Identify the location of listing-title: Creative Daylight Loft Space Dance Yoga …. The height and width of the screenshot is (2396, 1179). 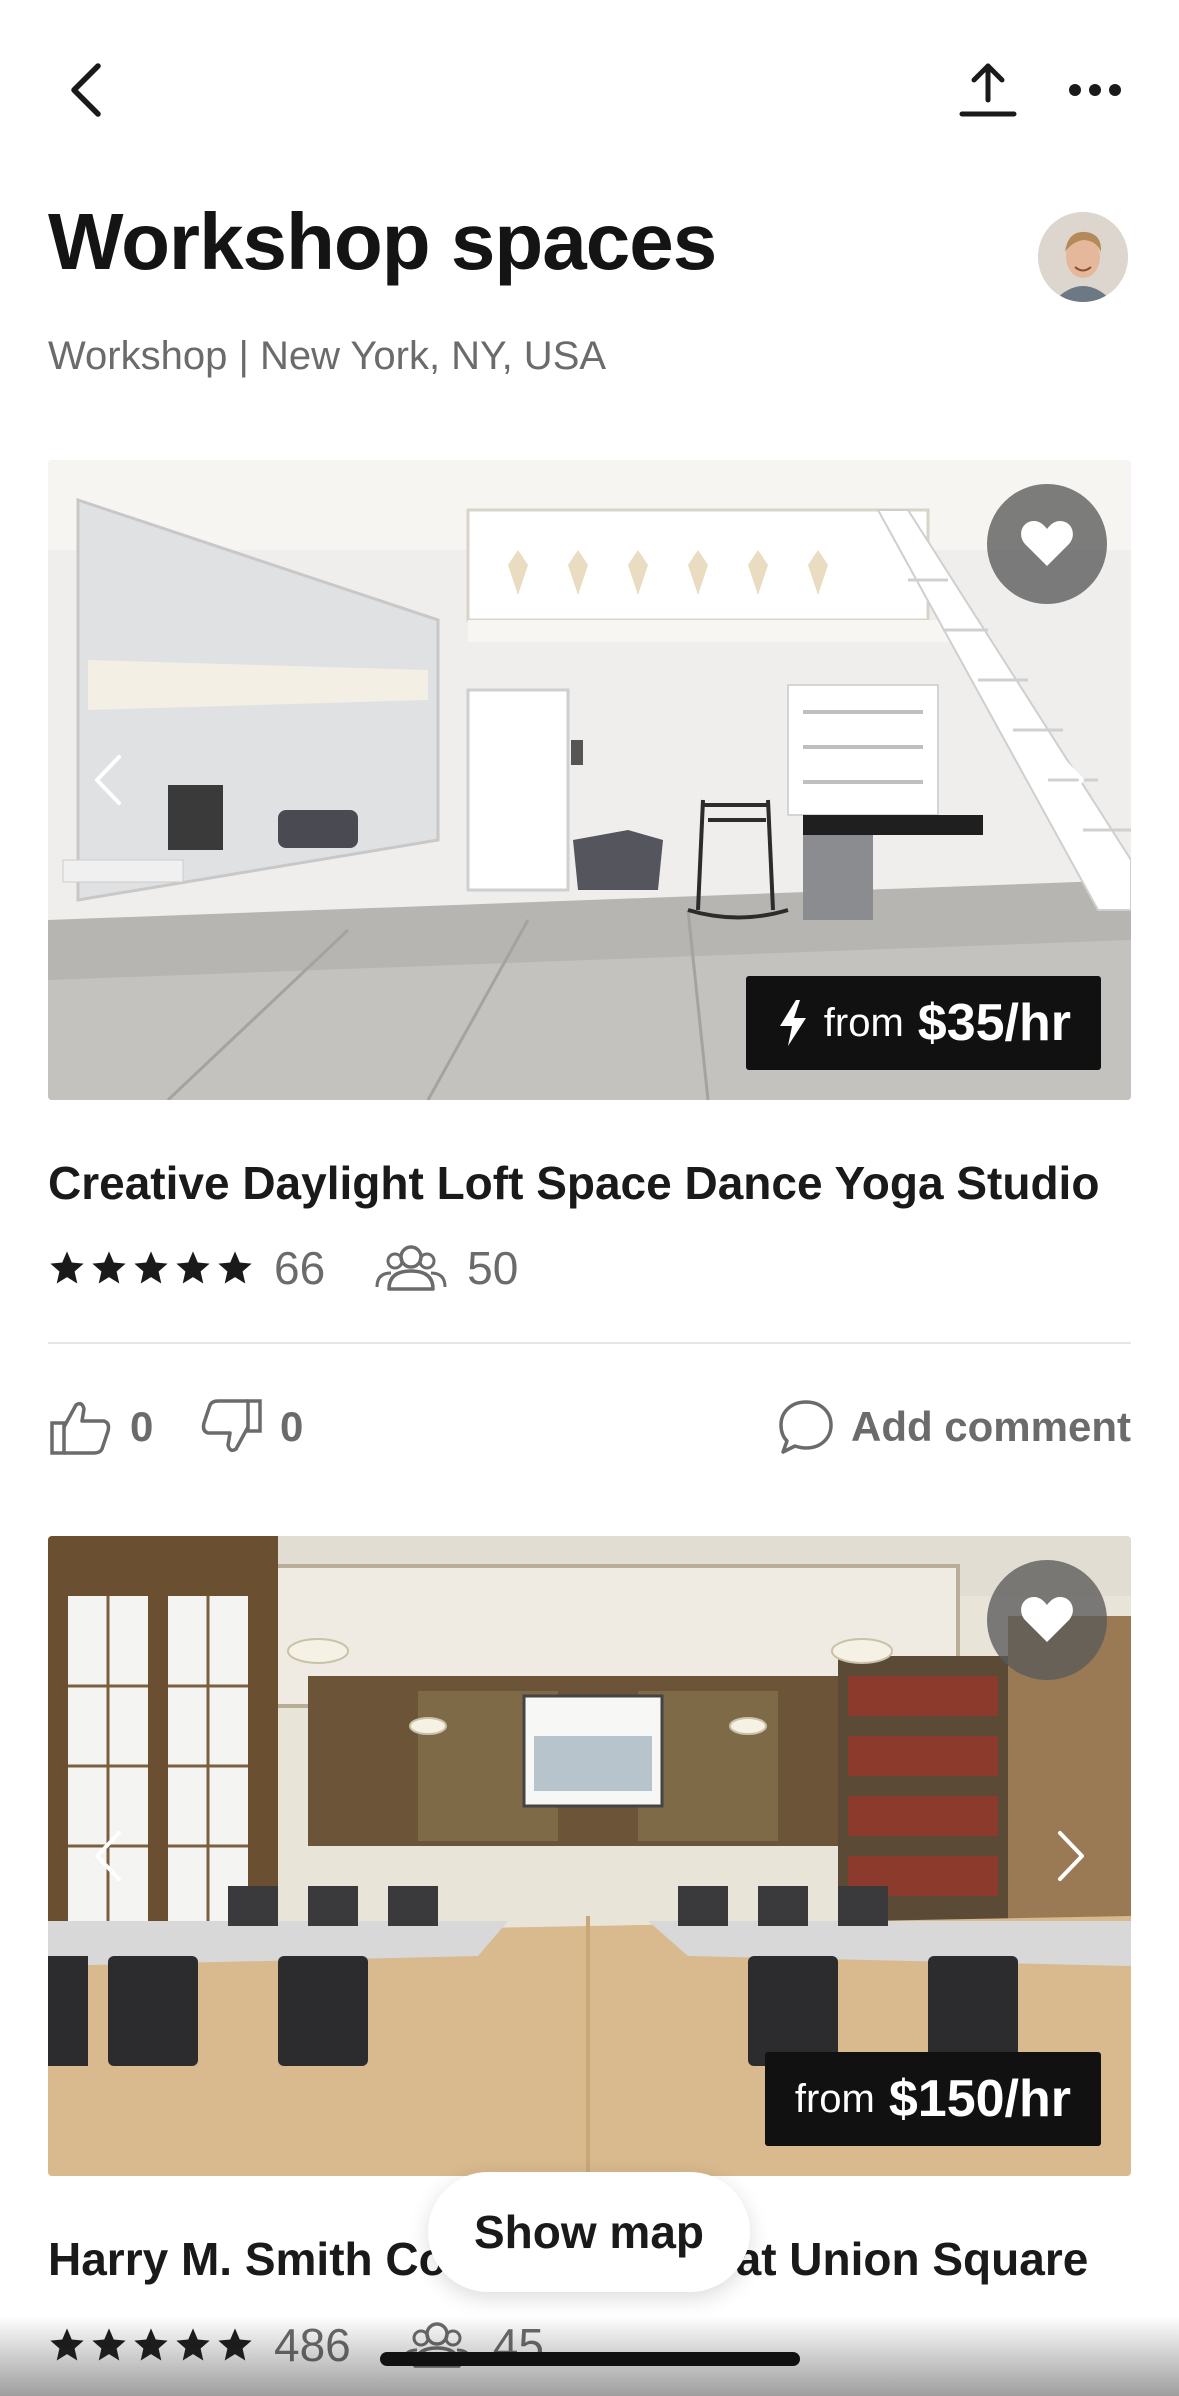
(573, 1183).